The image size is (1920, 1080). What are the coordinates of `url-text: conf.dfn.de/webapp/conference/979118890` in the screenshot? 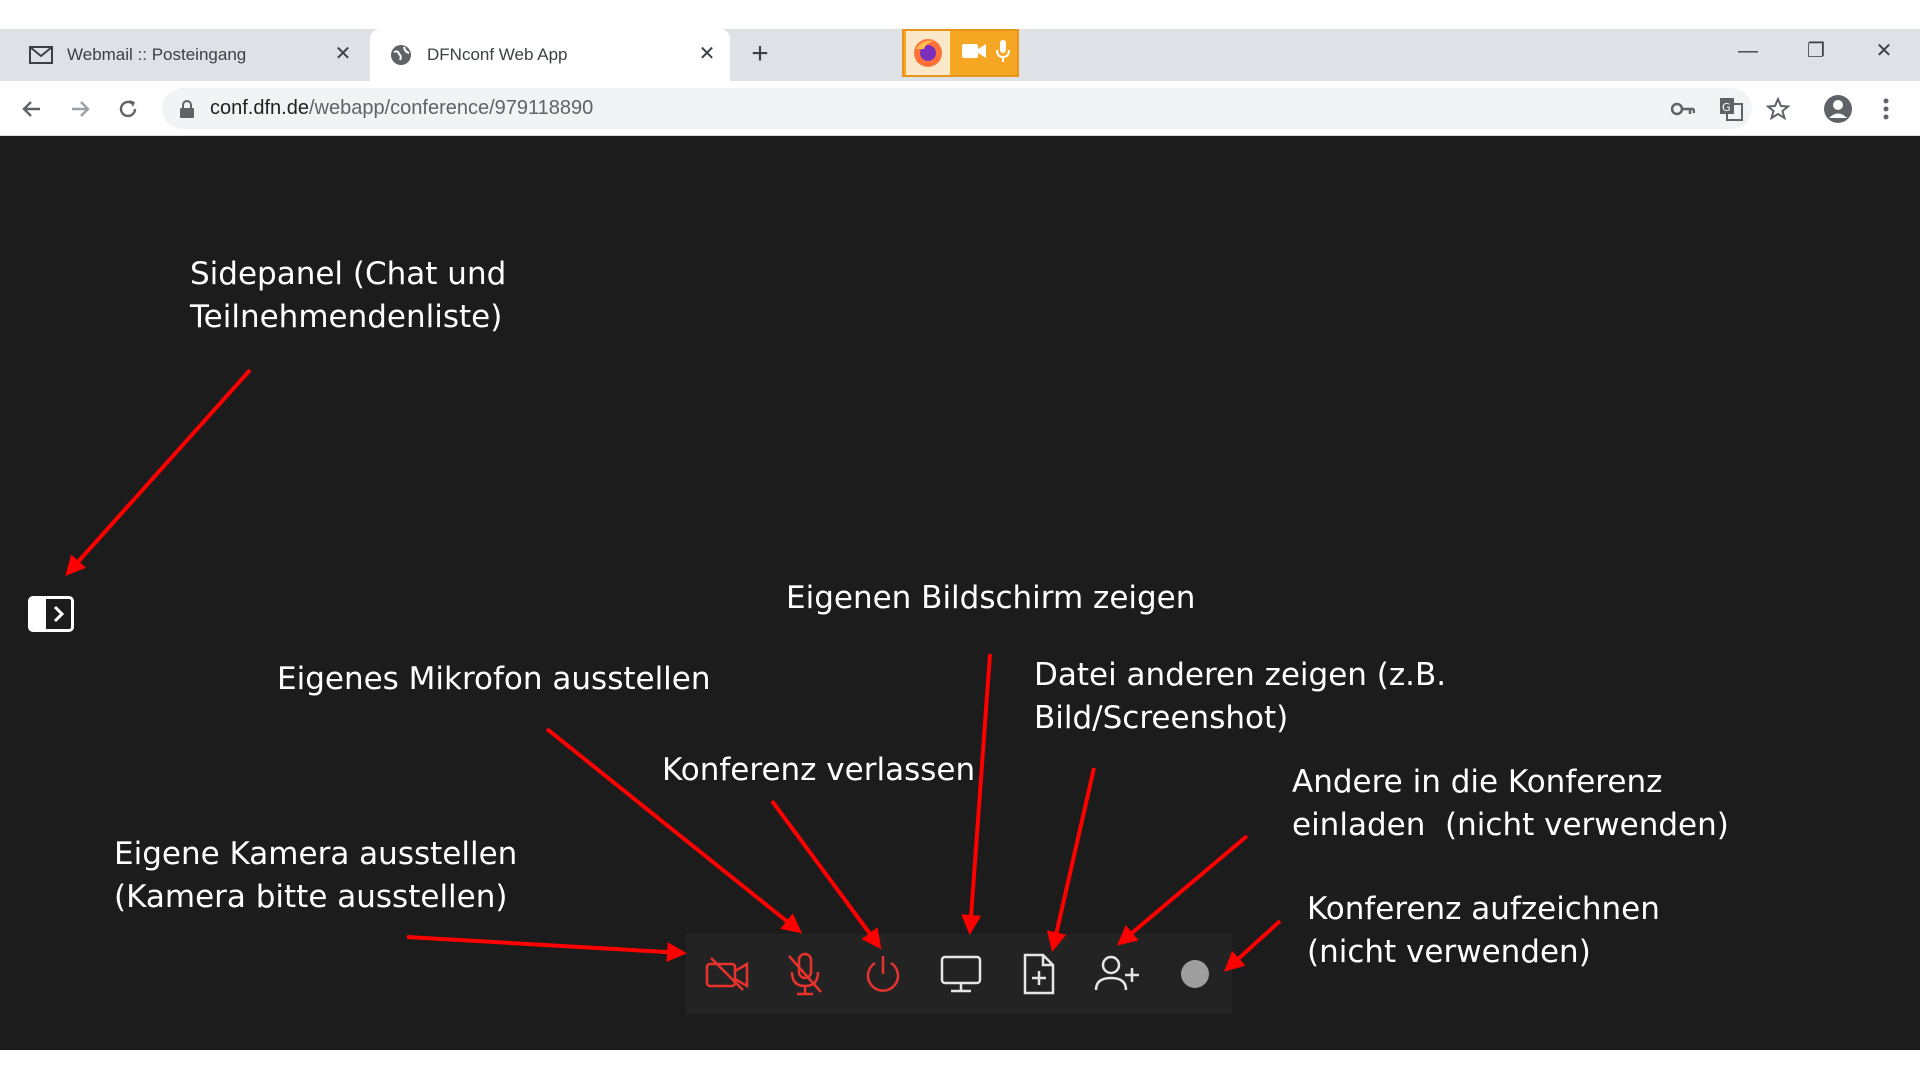 It's located at (401, 108).